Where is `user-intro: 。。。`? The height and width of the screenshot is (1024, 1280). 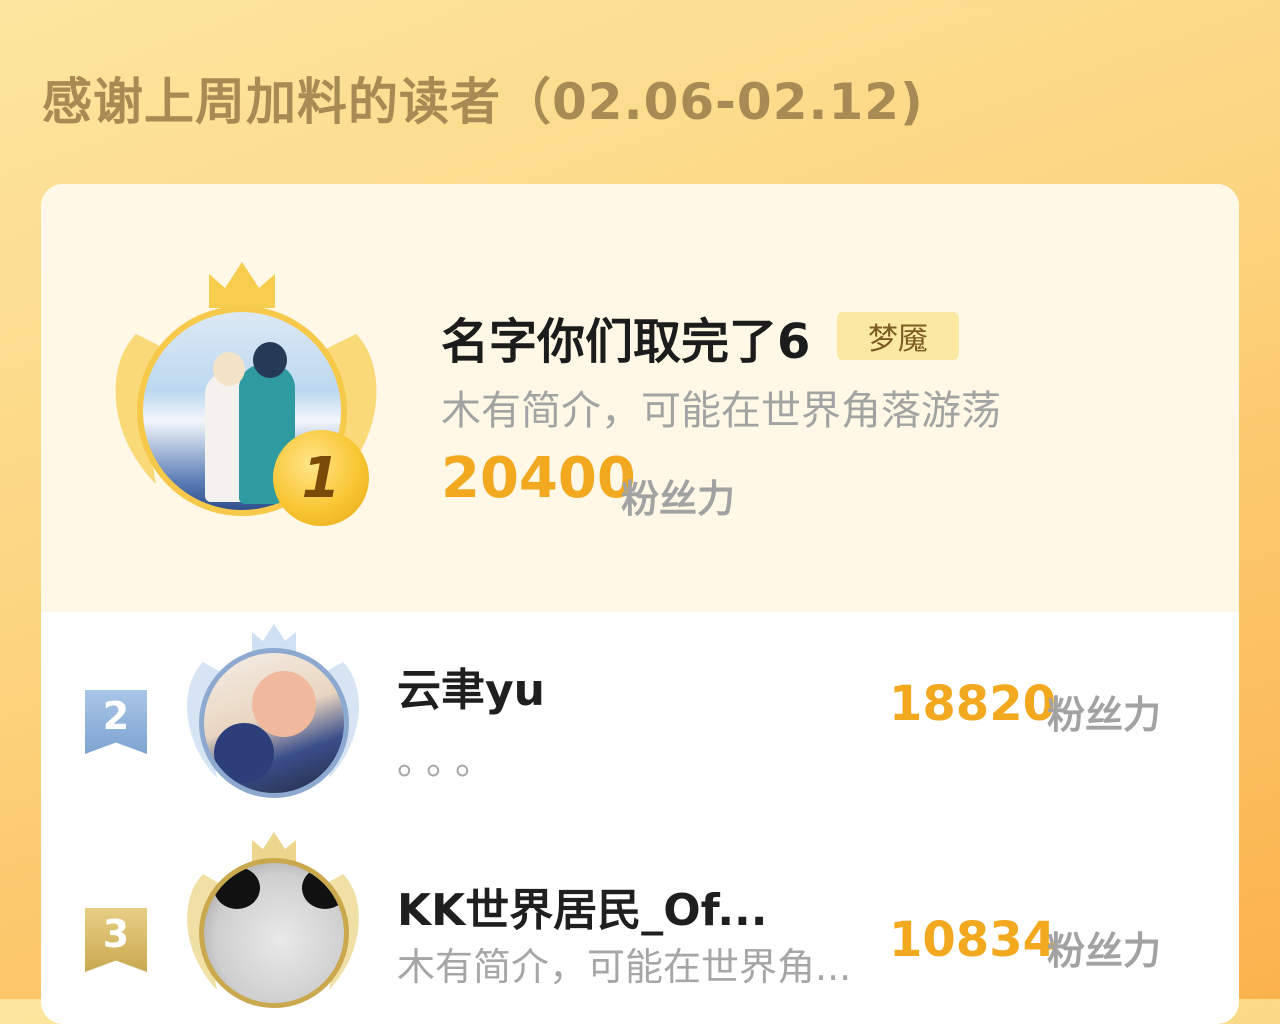
user-intro: 。。。 is located at coordinates (450, 761).